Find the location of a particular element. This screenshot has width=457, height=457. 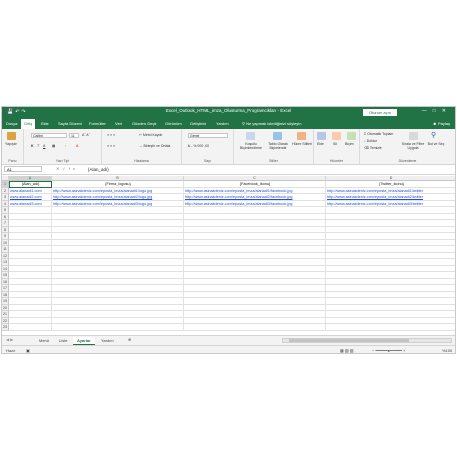

share-button: ☻ Paylaş is located at coordinates (441, 123).